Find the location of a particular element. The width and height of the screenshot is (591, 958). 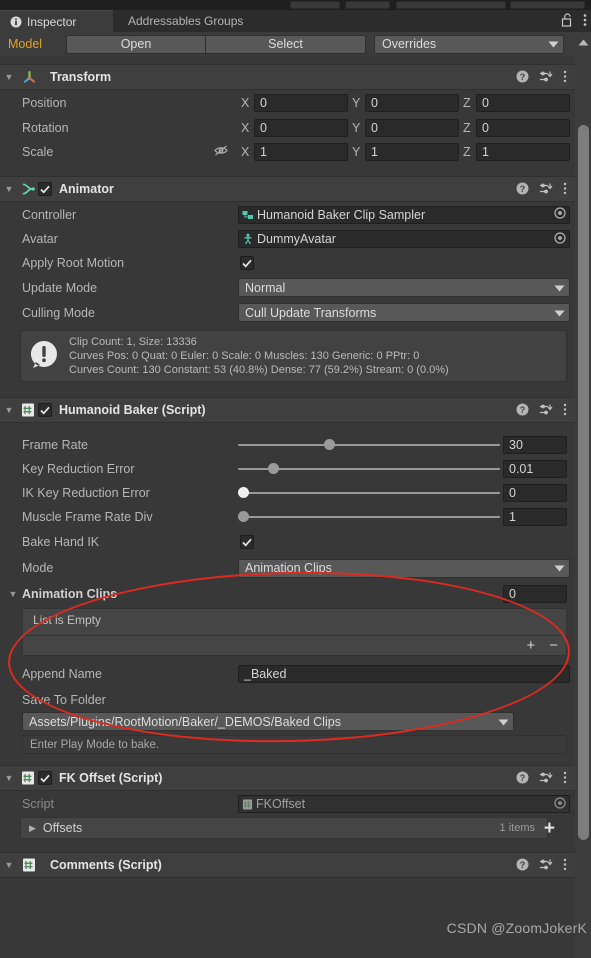

row-animation-clips-foldout: ▼ Animation Clips 0 is located at coordinates (287, 593).